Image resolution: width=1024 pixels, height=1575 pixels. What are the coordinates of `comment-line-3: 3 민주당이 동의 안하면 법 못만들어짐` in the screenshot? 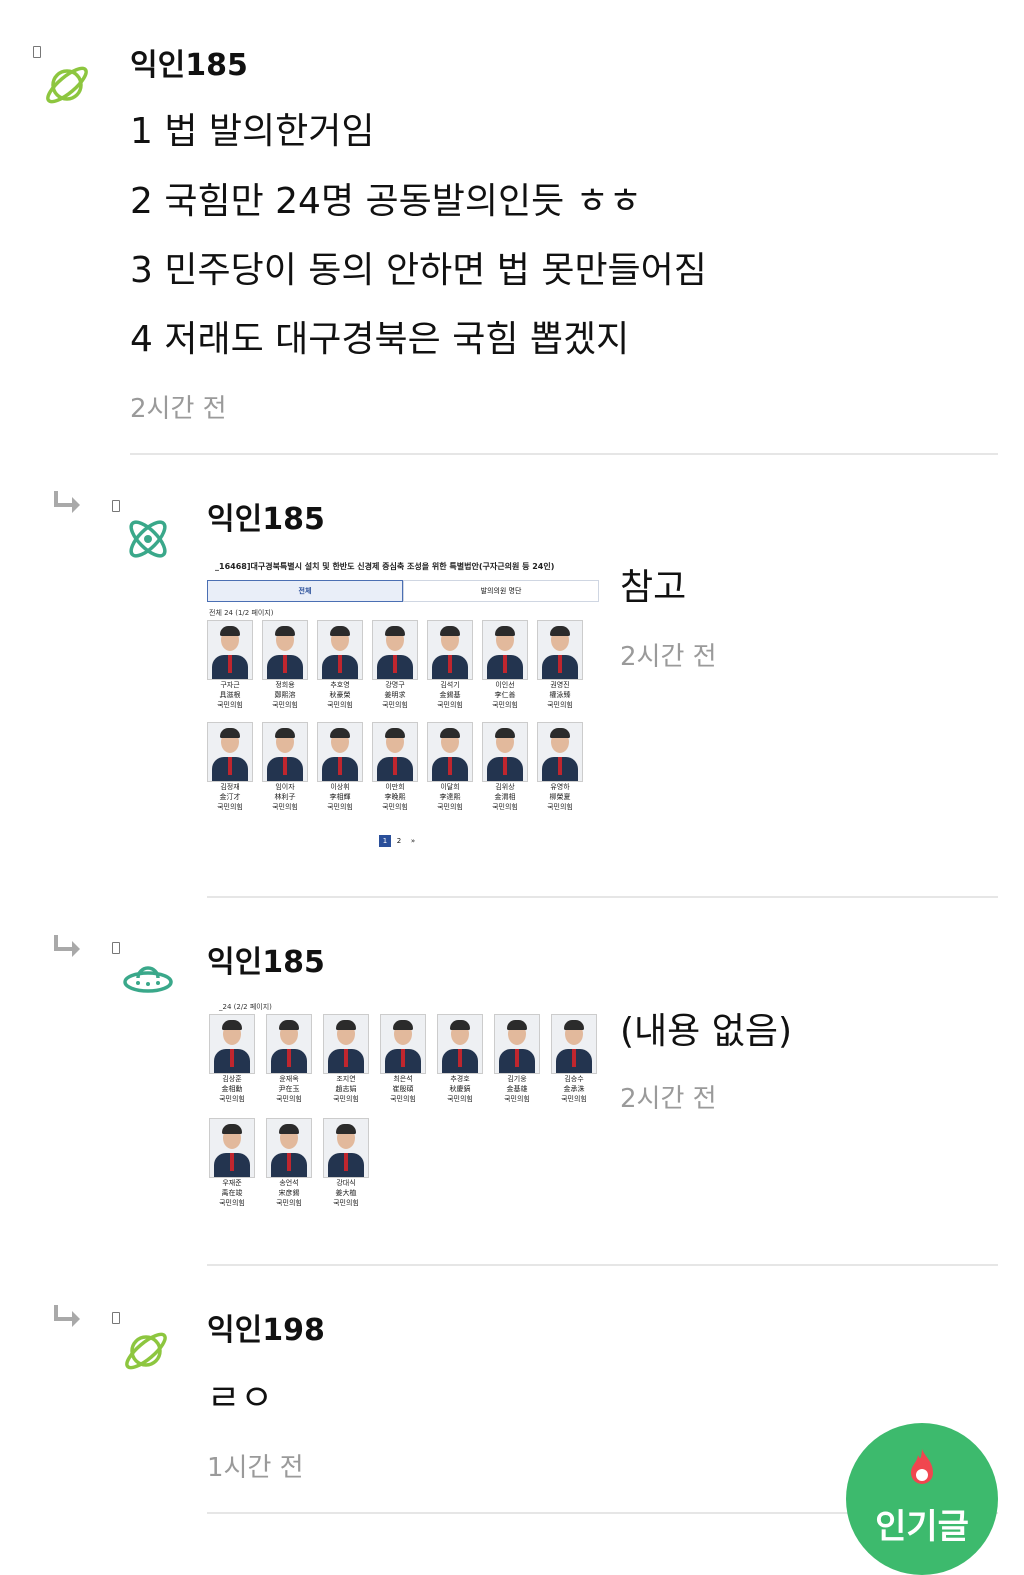 It's located at (418, 270).